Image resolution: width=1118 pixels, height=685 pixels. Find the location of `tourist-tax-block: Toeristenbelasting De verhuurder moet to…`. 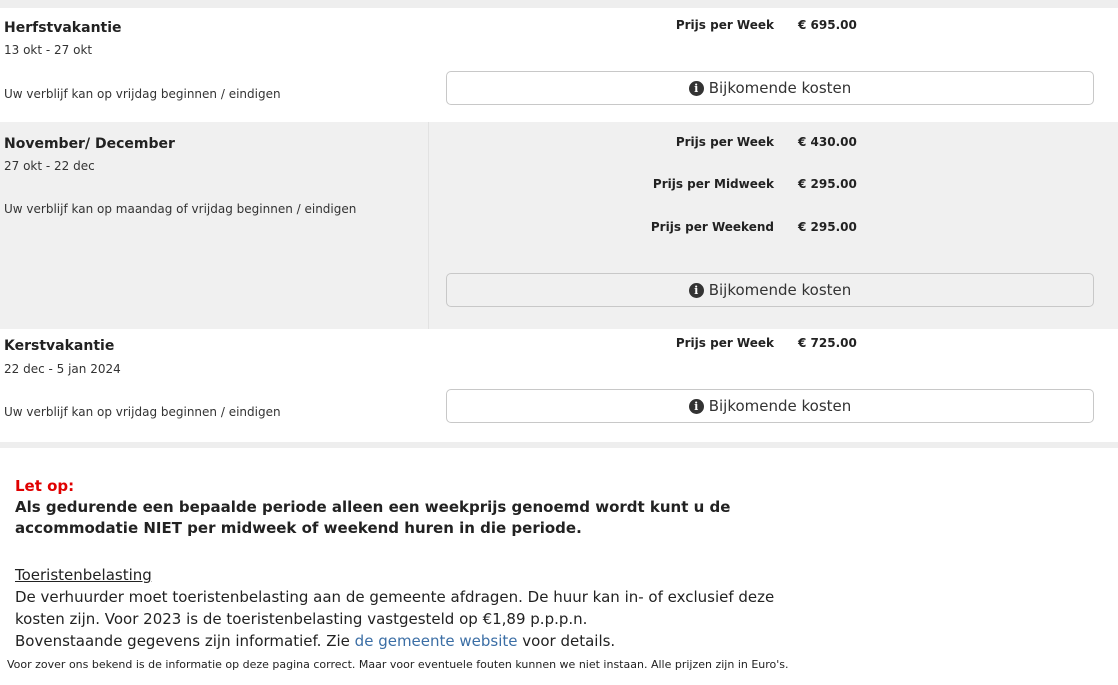

tourist-tax-block: Toeristenbelasting De verhuurder moet to… is located at coordinates (415, 608).